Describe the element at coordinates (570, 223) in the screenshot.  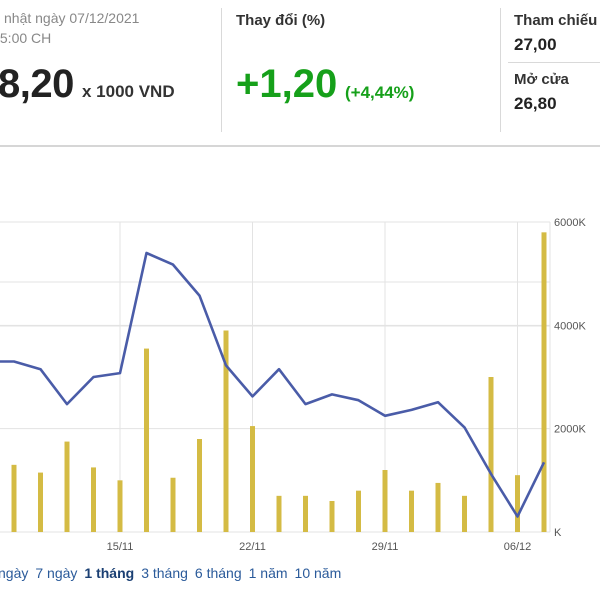
I see `y-axis-tick-label: 6000K` at that location.